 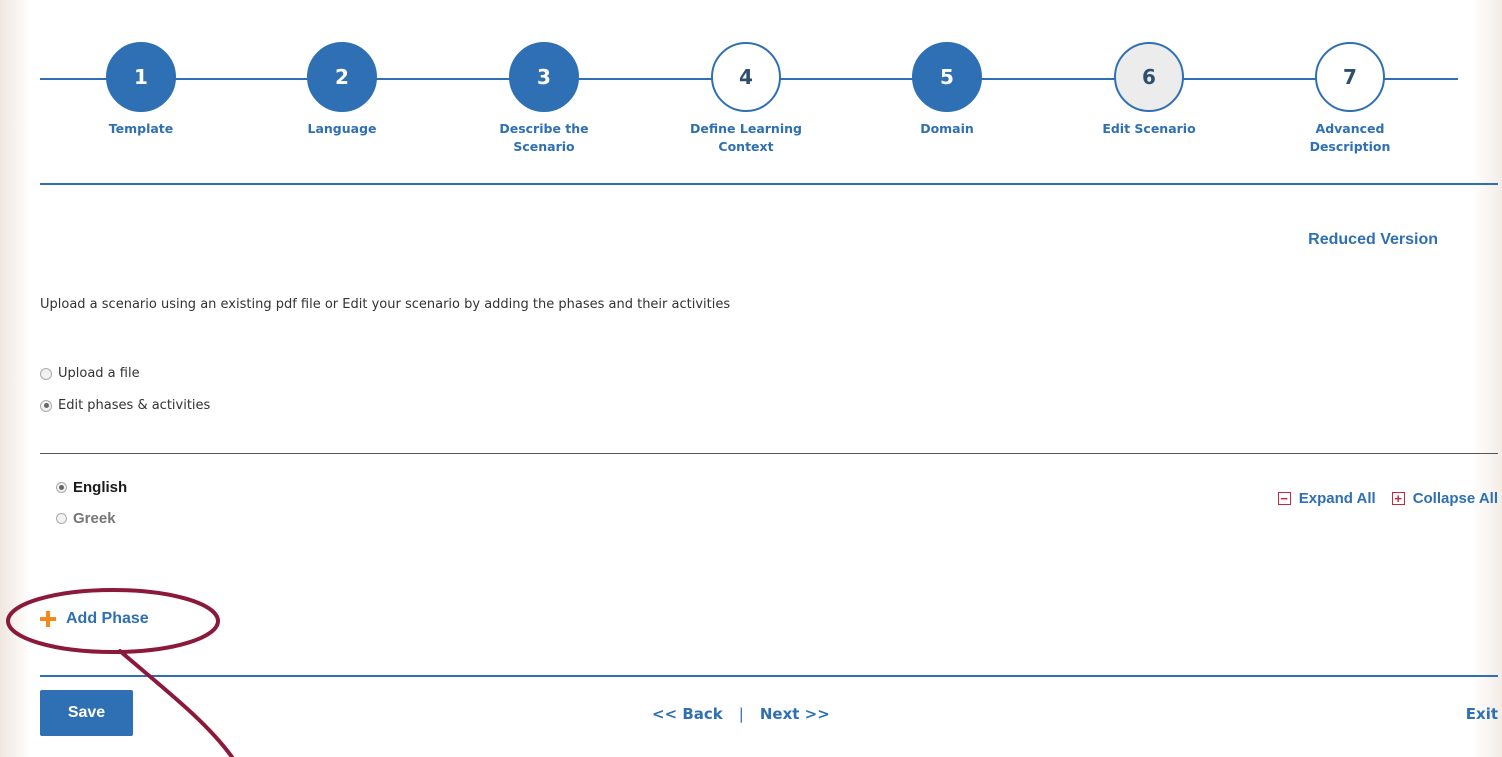 I want to click on step-label: Edit Scenario, so click(x=1149, y=129).